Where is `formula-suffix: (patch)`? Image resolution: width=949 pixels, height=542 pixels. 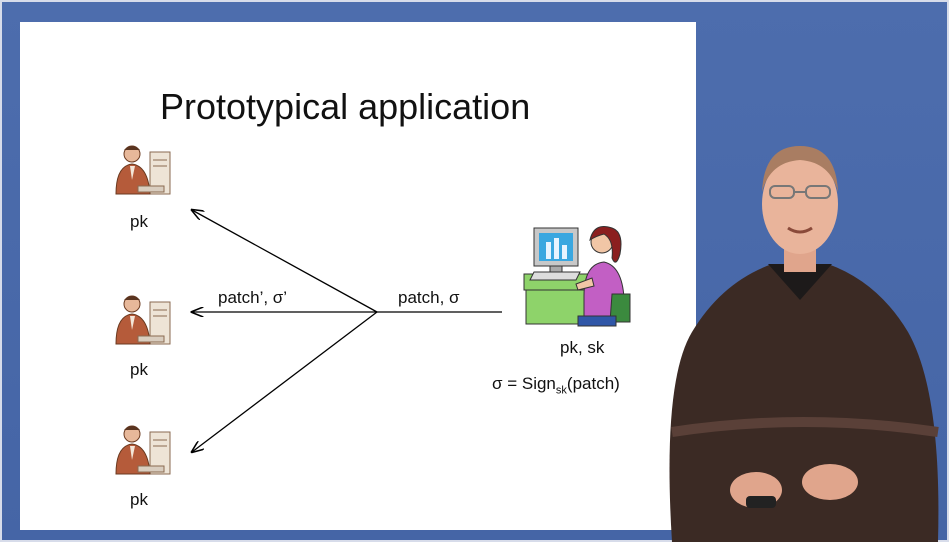 formula-suffix: (patch) is located at coordinates (593, 383).